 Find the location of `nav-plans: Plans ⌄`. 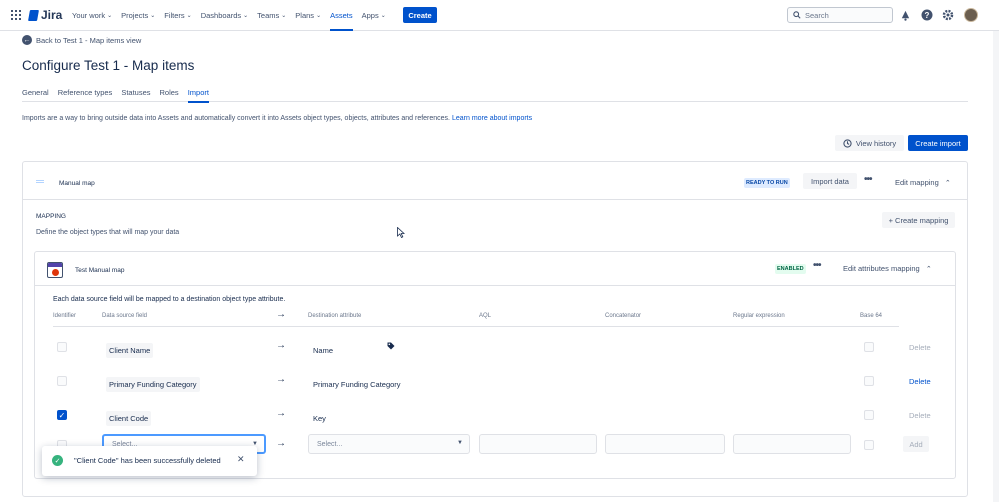

nav-plans: Plans ⌄ is located at coordinates (308, 15).